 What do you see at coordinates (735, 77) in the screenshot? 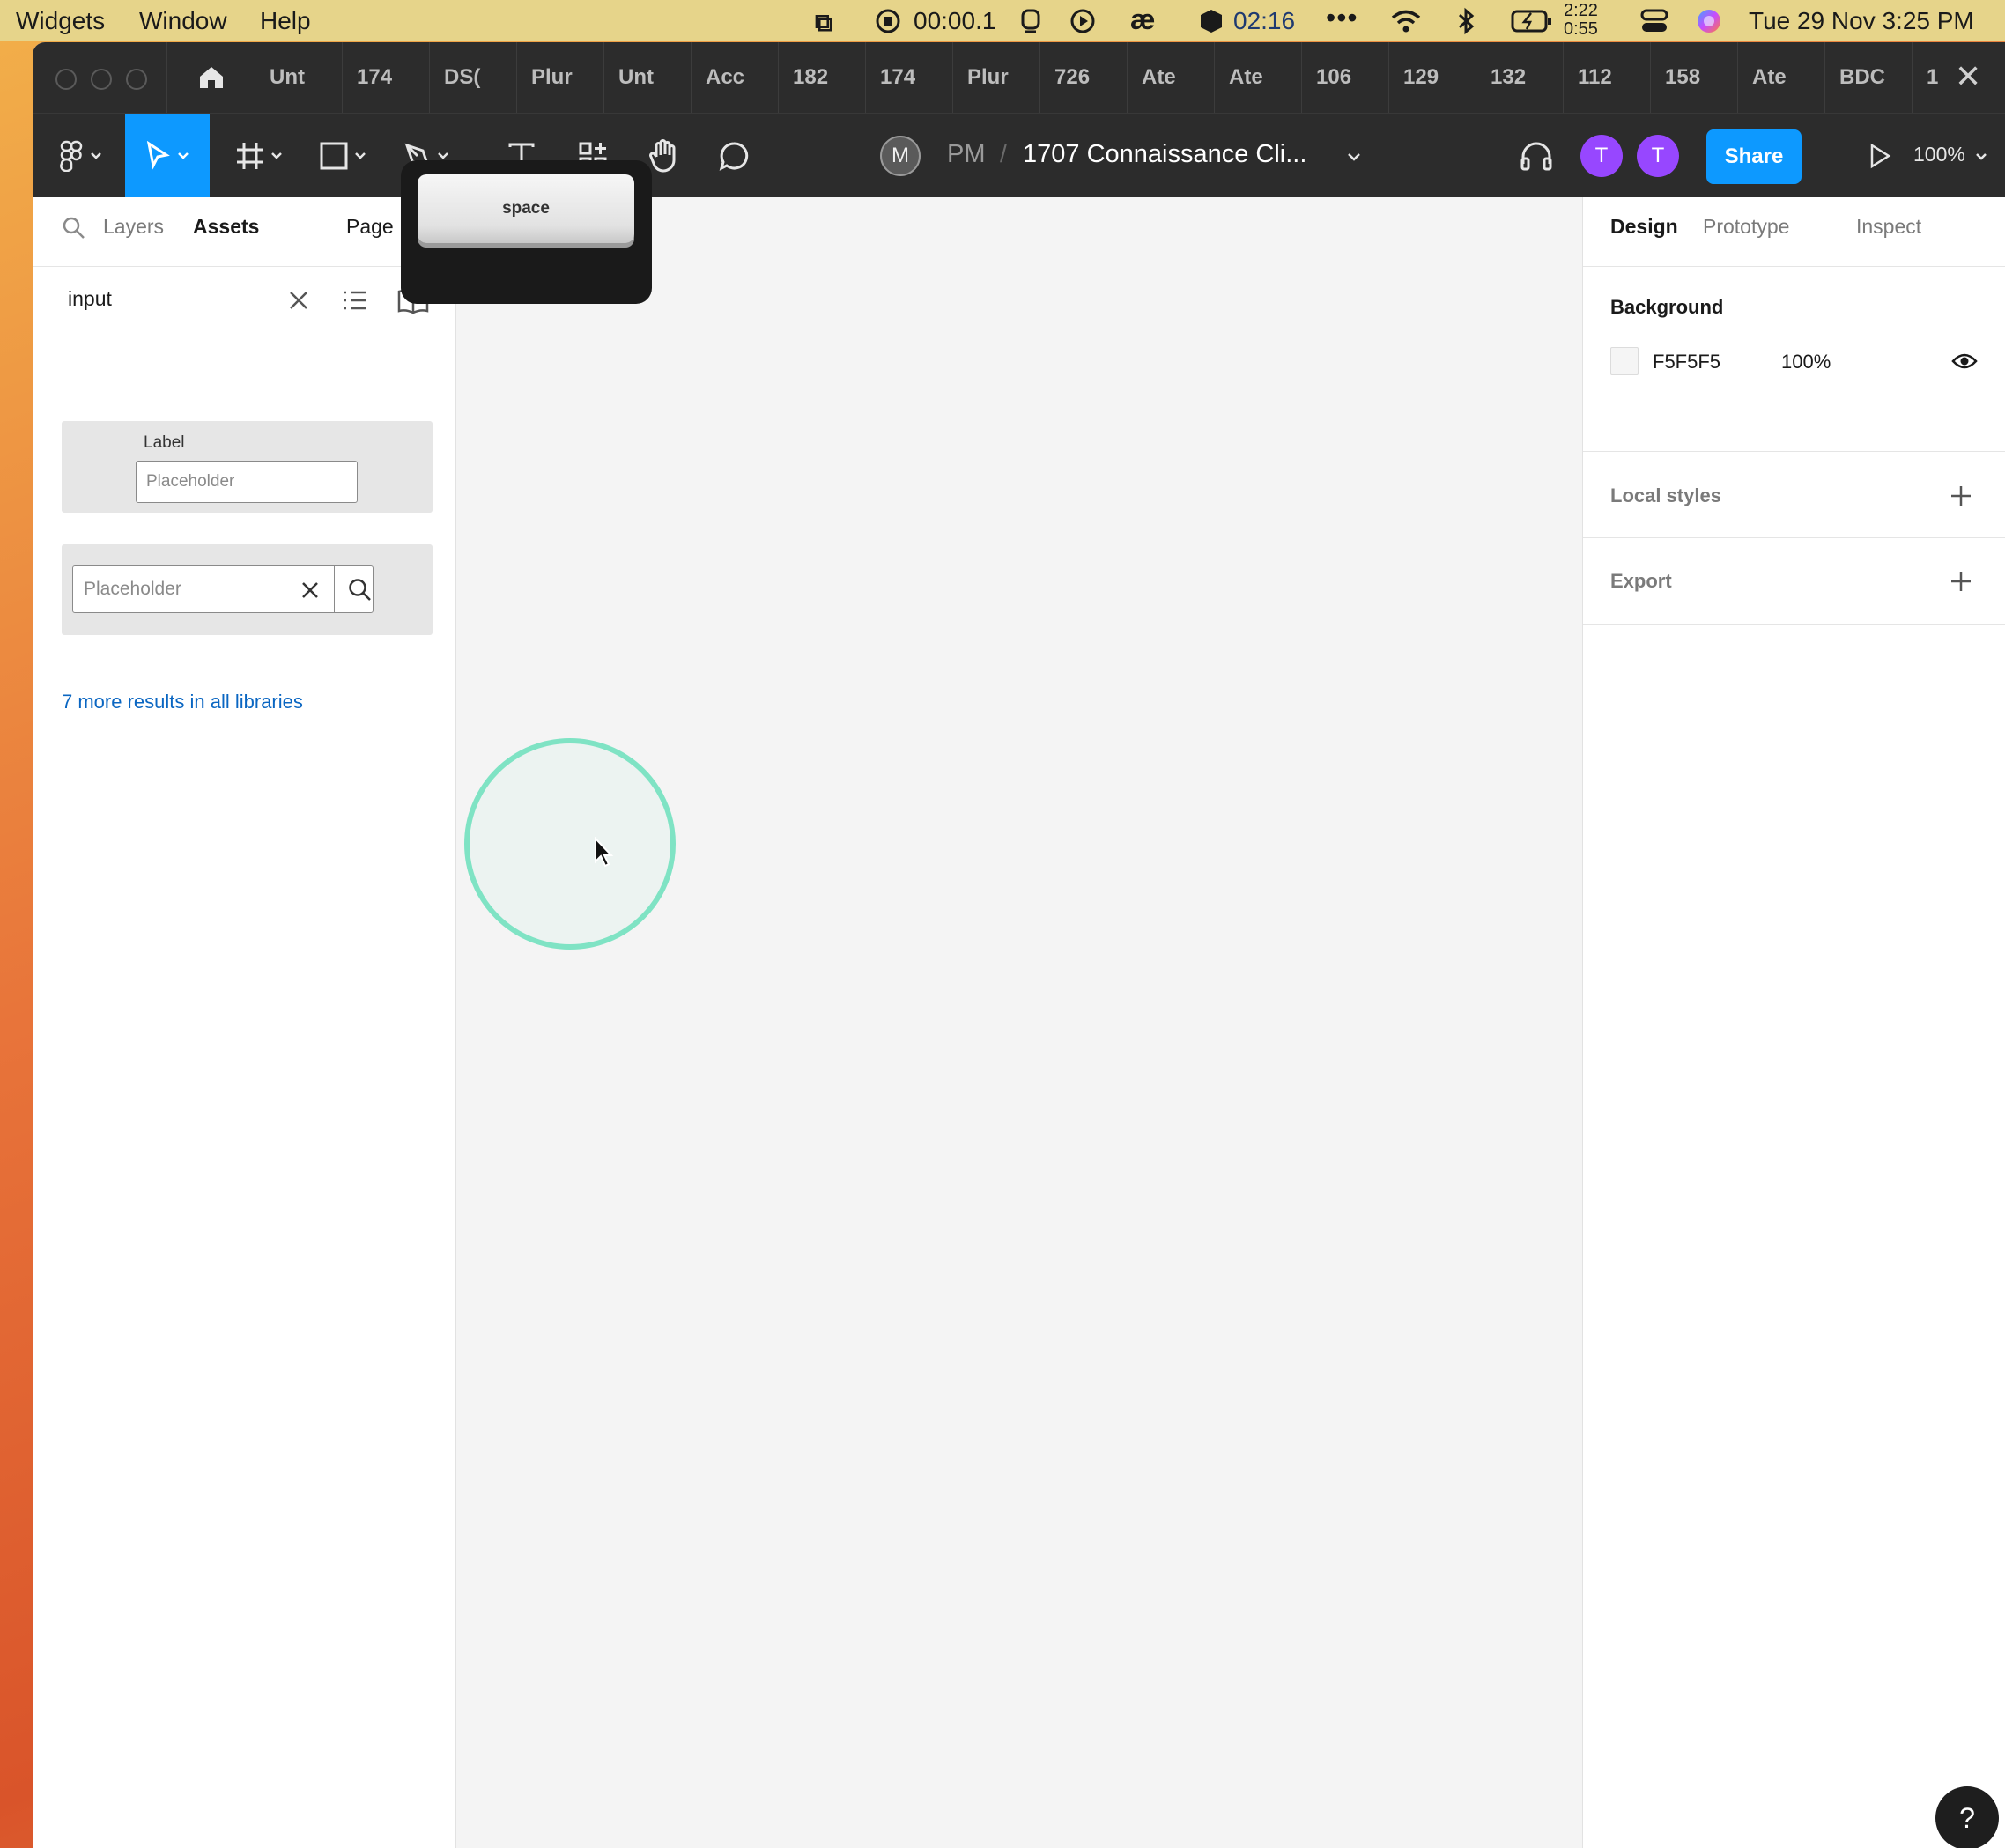
I see `file-tab: Acc` at bounding box center [735, 77].